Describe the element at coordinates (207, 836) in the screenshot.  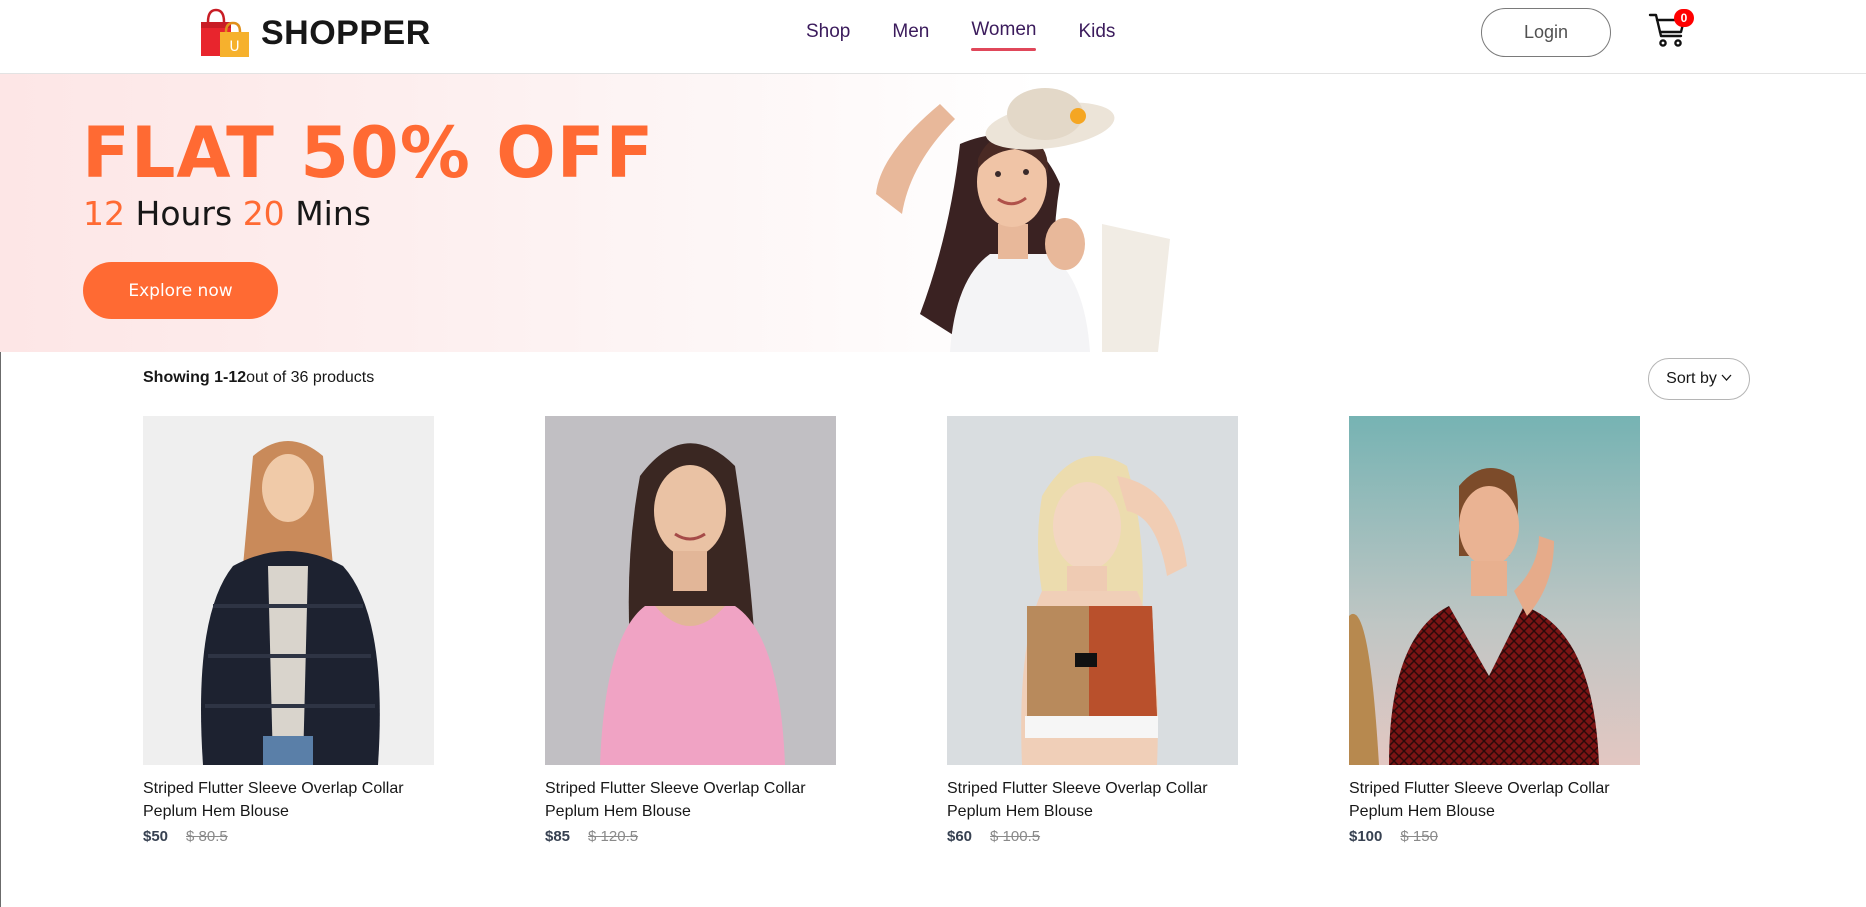
I see `product-old-price: $ 80.5` at that location.